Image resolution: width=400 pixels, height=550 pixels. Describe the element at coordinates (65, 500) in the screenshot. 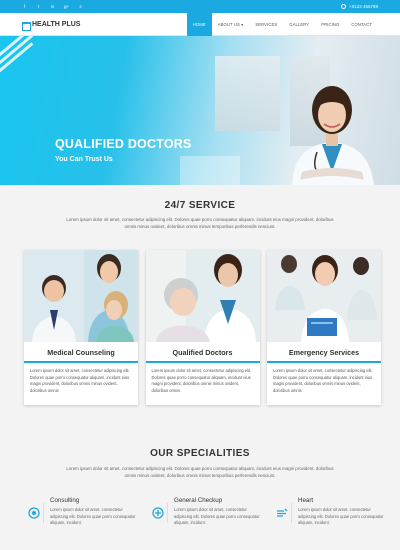

I see `speciality-title: Consulting` at that location.